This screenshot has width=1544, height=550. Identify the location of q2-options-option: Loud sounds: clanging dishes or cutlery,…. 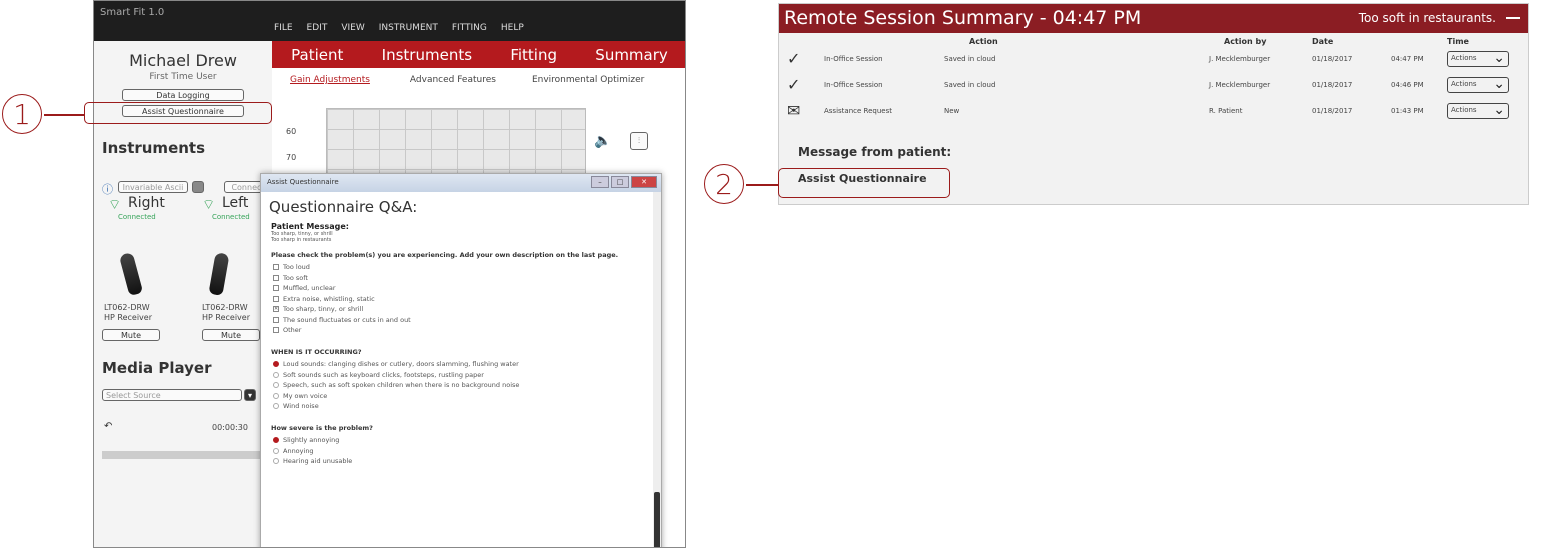
(467, 364).